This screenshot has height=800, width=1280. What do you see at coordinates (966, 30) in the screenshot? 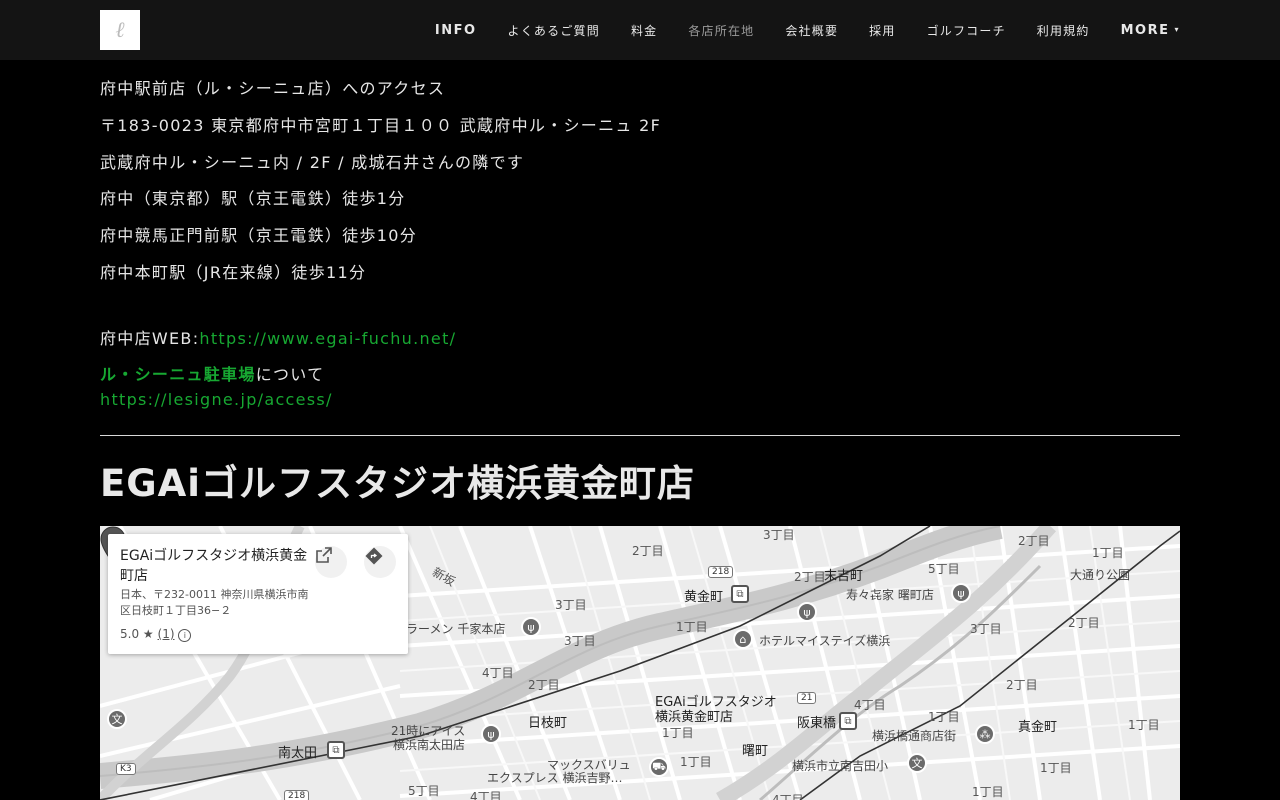
I see `nav-golf-coach: ゴルフコーチ` at bounding box center [966, 30].